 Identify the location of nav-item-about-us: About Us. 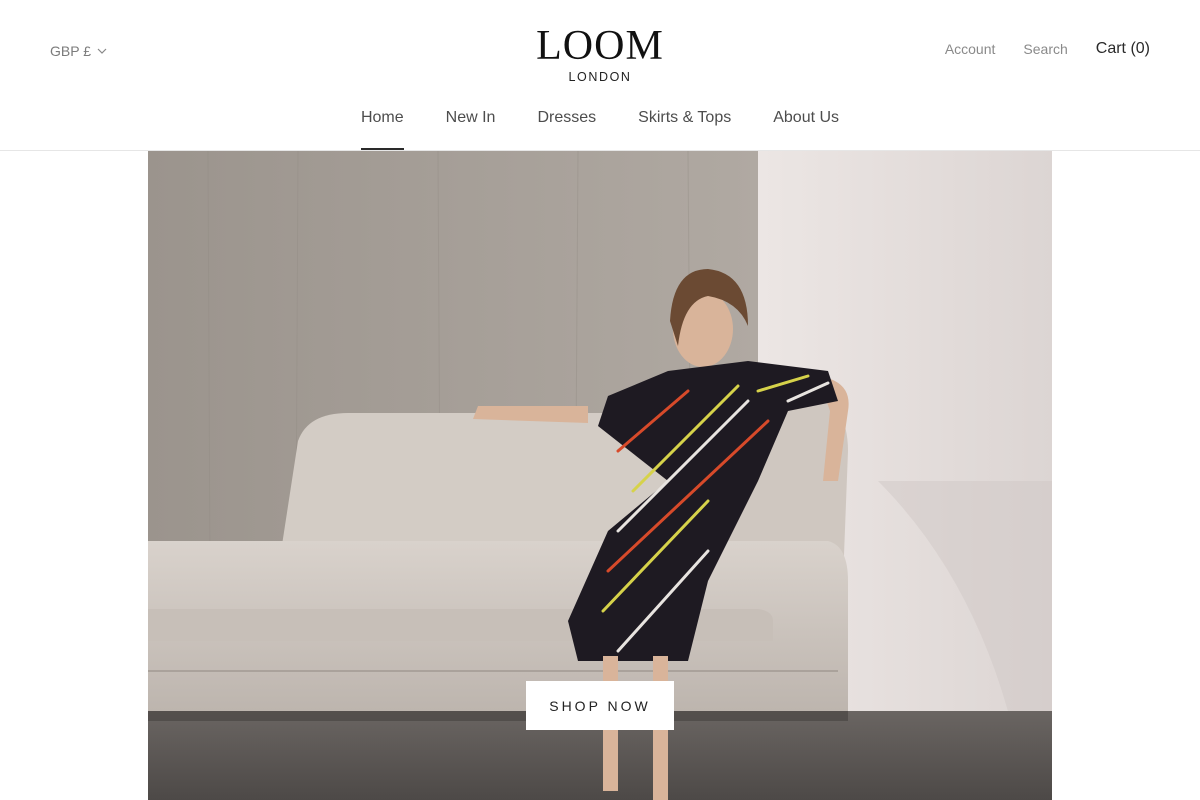
(806, 127).